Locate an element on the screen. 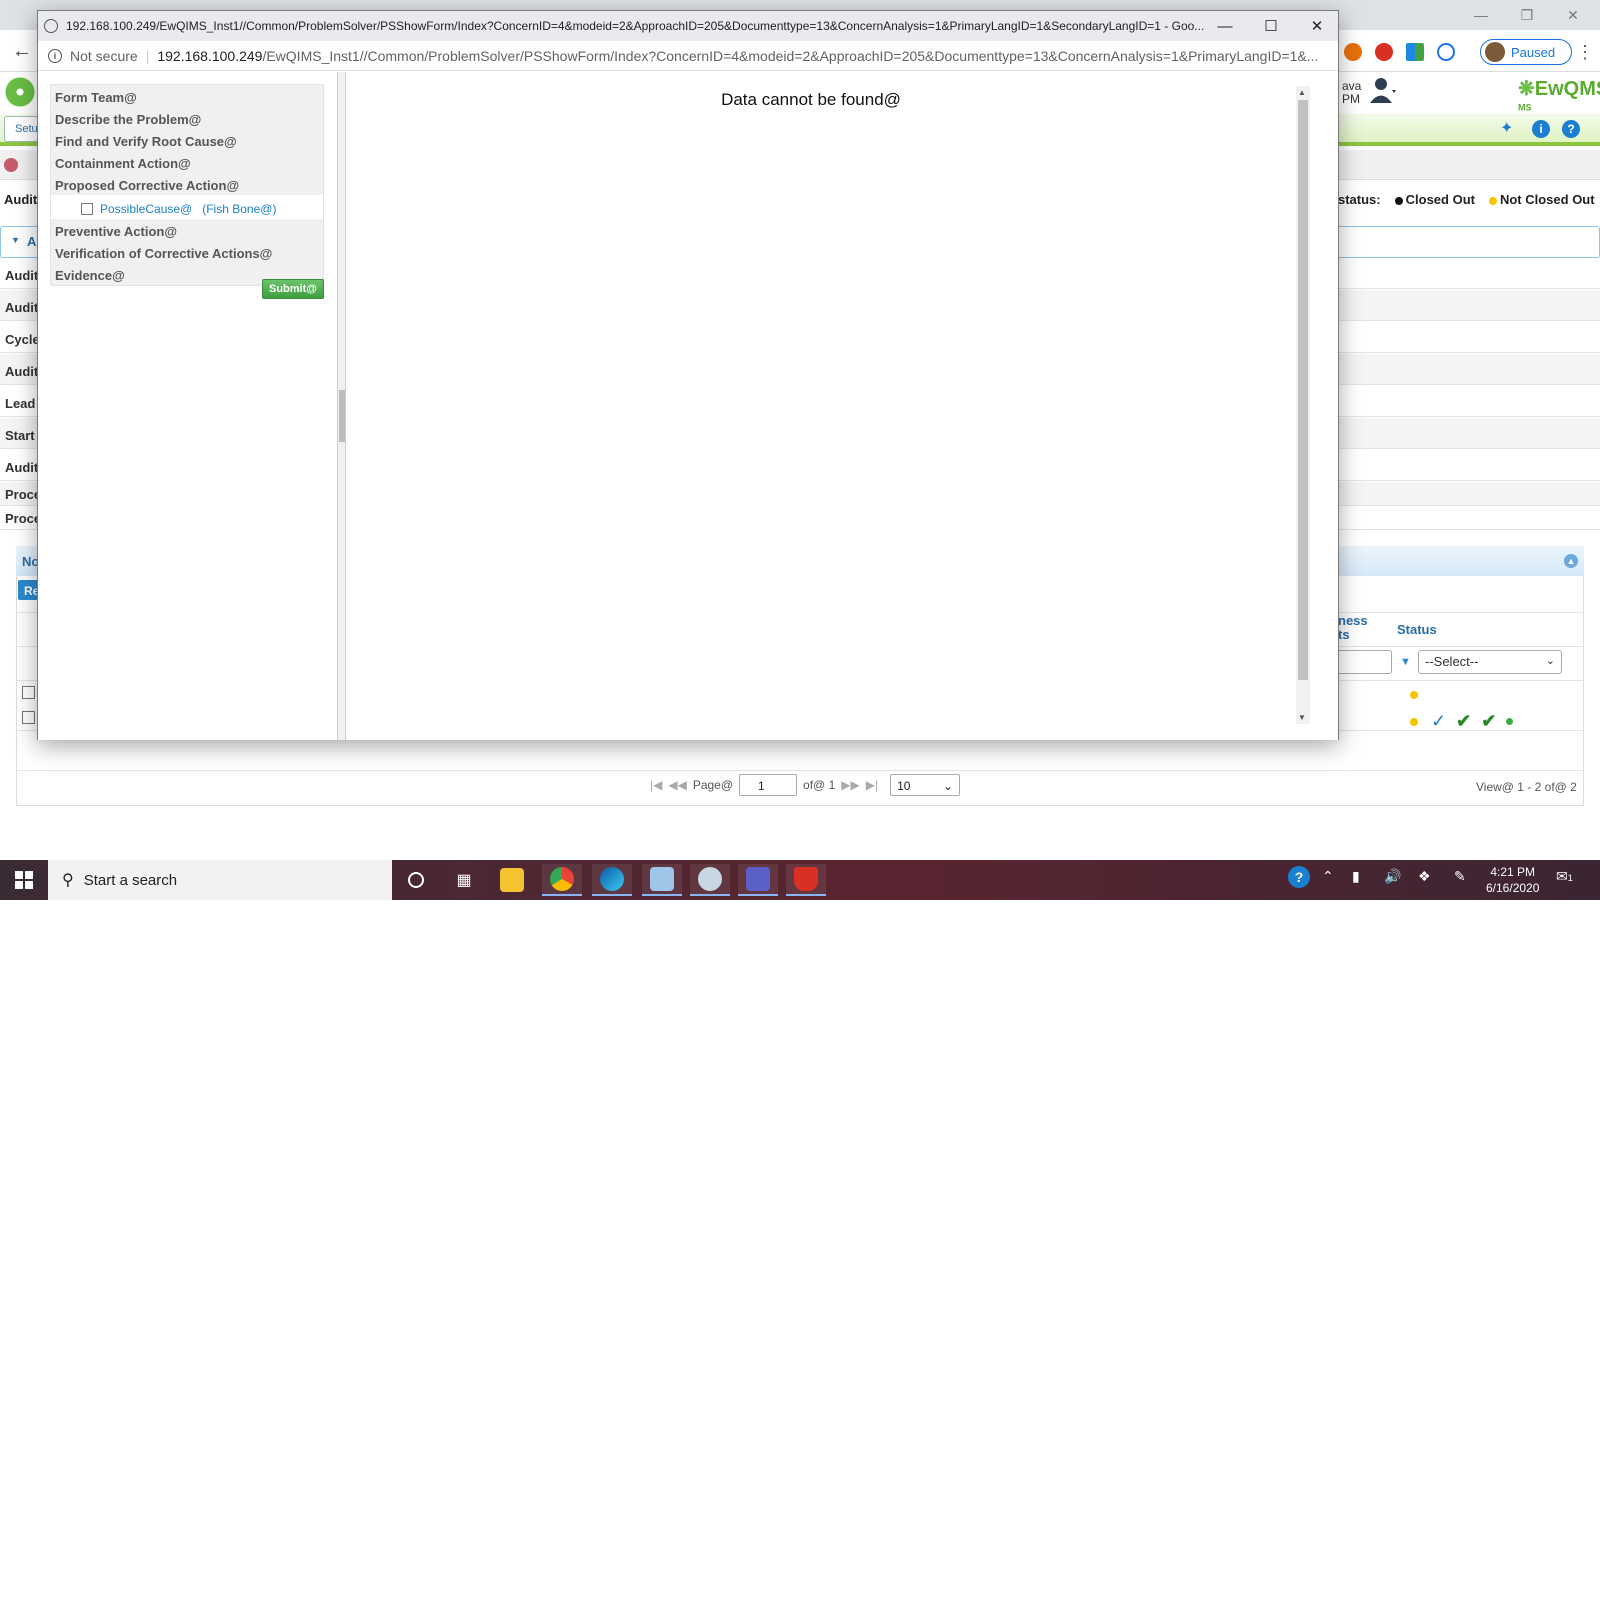 The height and width of the screenshot is (1610, 1600). pen-icon: ✎ is located at coordinates (1460, 876).